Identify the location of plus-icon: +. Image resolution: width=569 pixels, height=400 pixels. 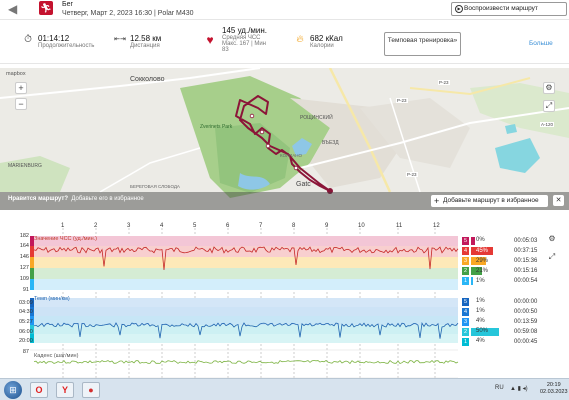
(437, 201).